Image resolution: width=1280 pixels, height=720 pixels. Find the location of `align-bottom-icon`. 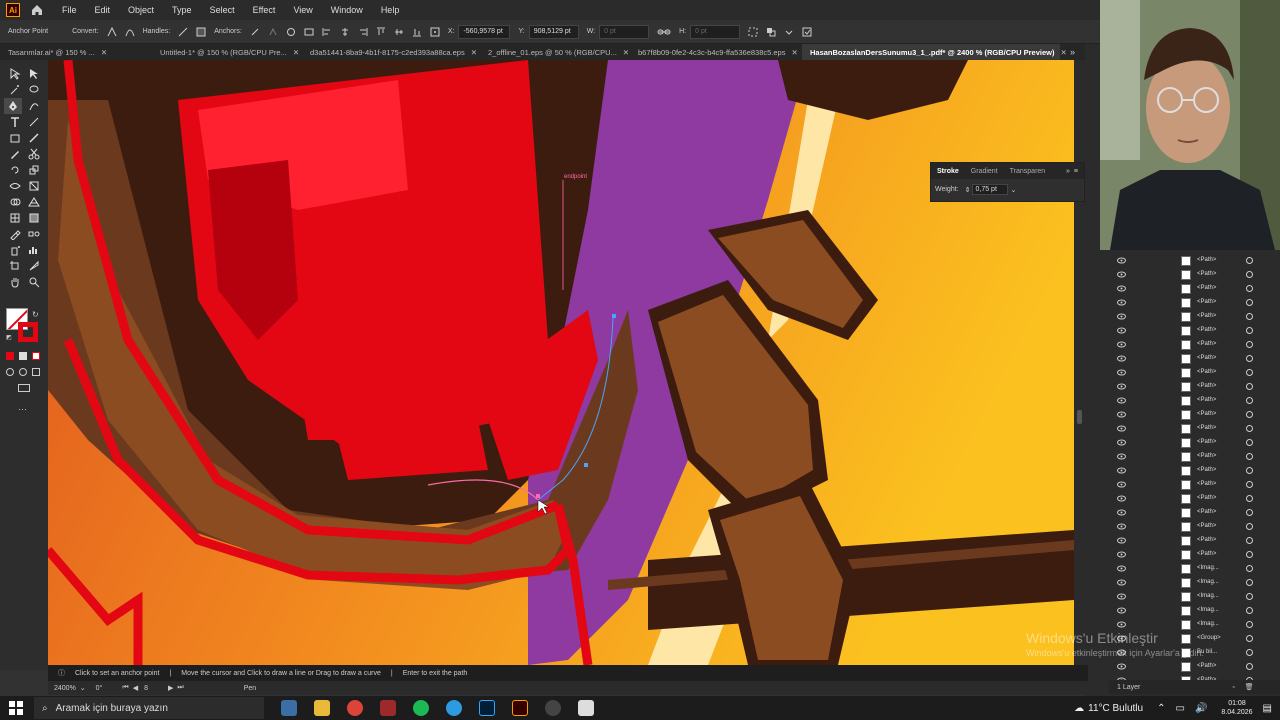

align-bottom-icon is located at coordinates (417, 32).